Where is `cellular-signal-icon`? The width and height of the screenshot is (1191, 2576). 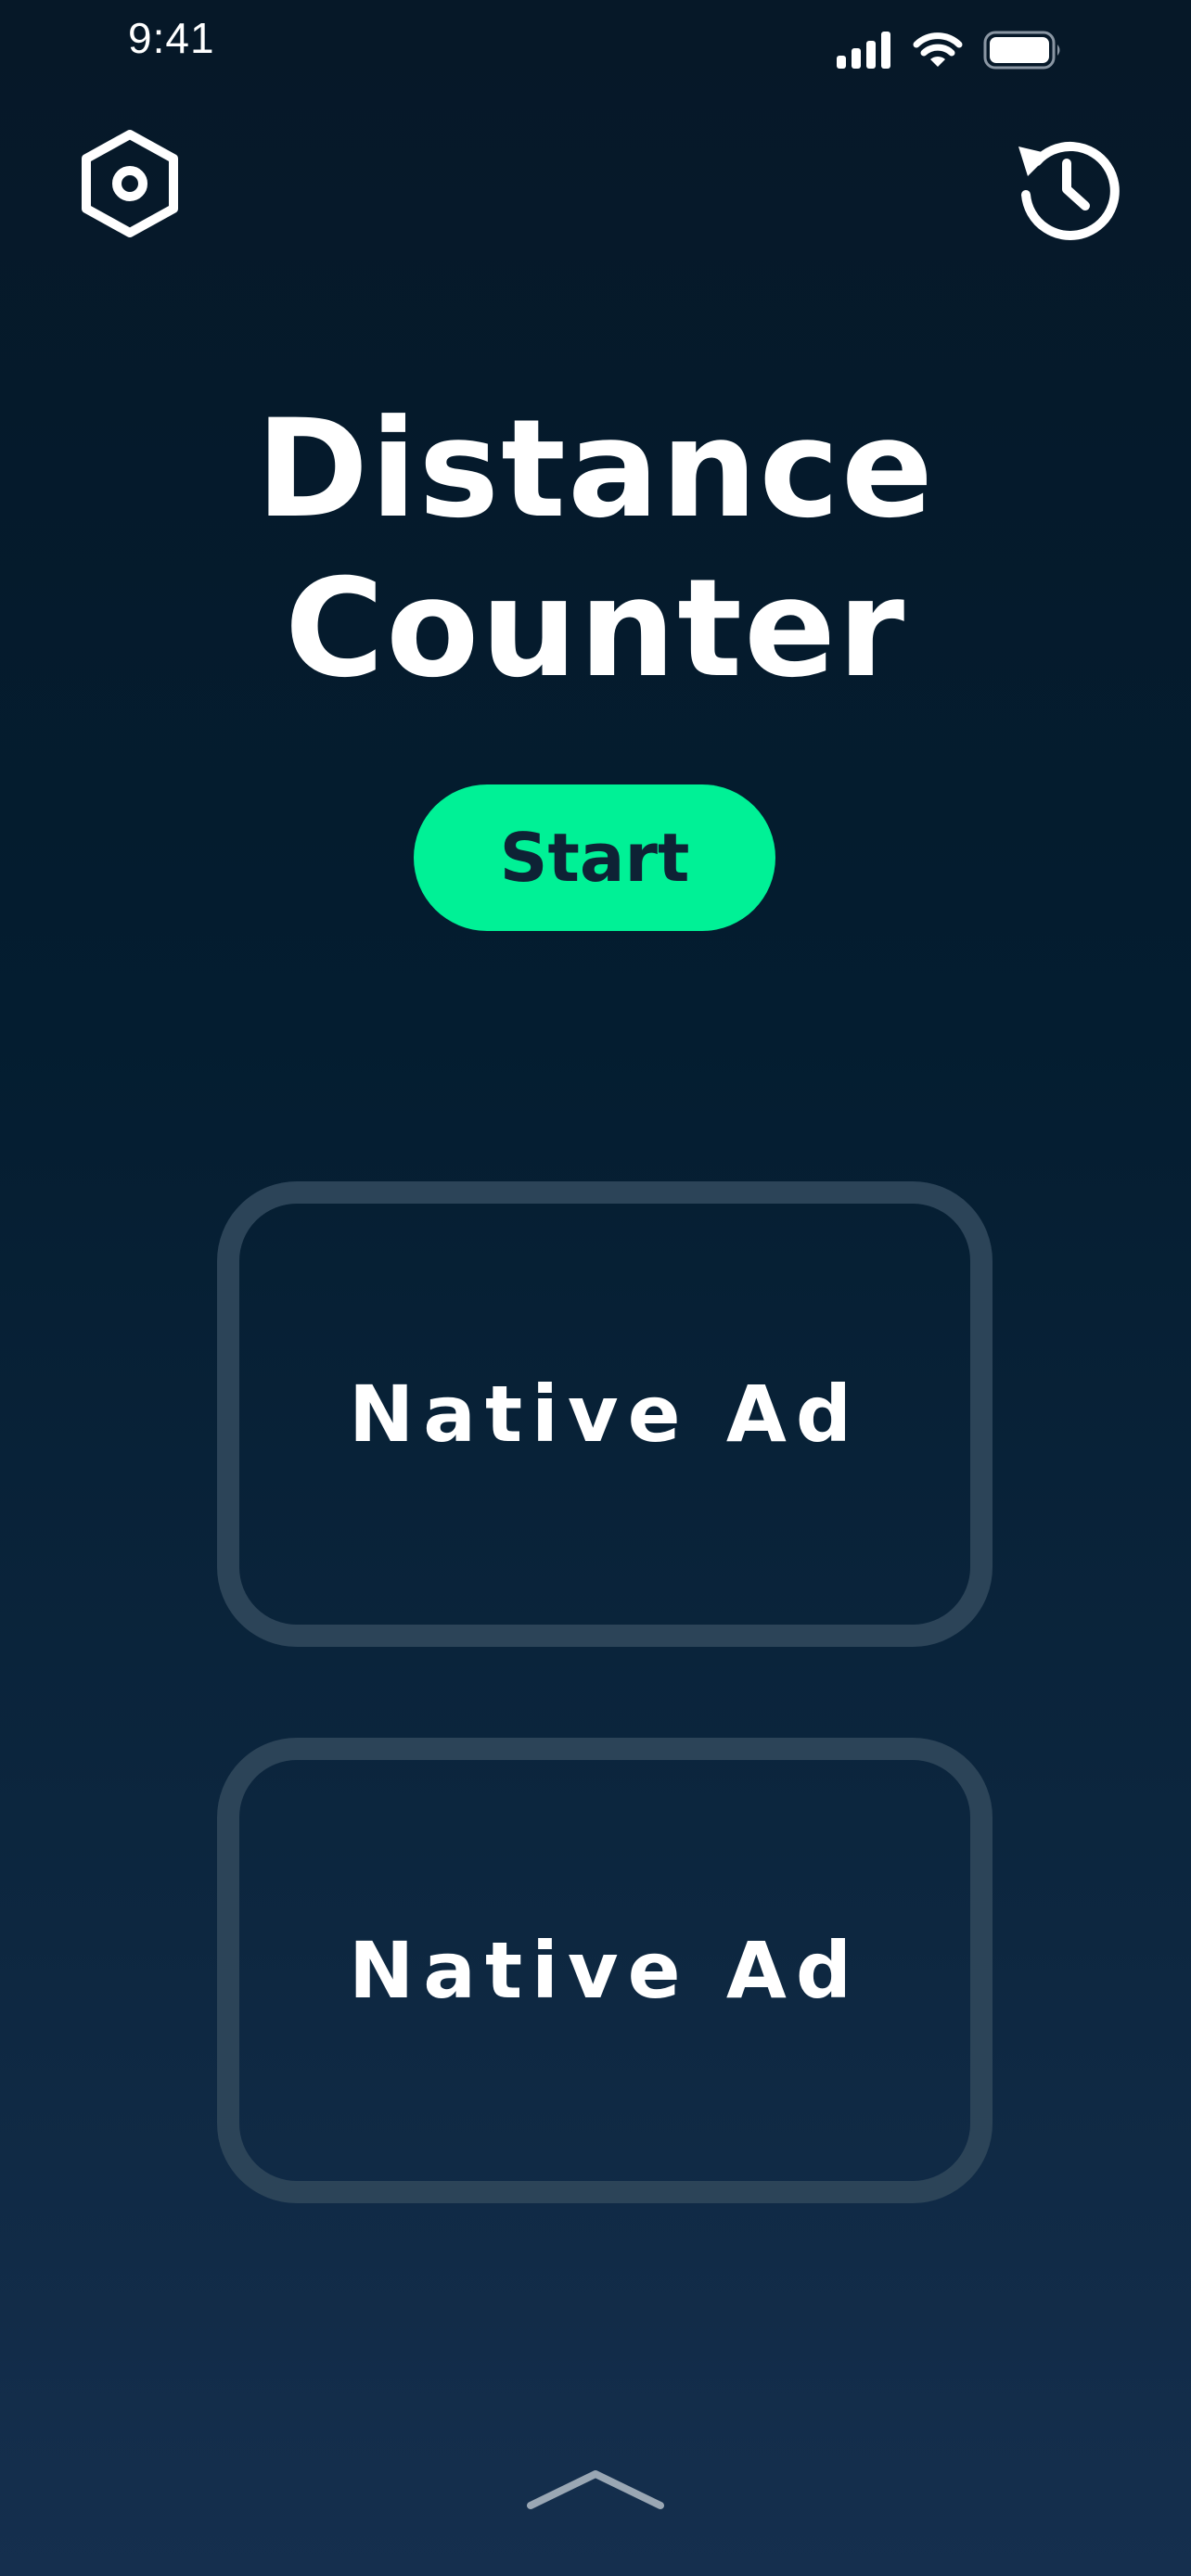 cellular-signal-icon is located at coordinates (863, 50).